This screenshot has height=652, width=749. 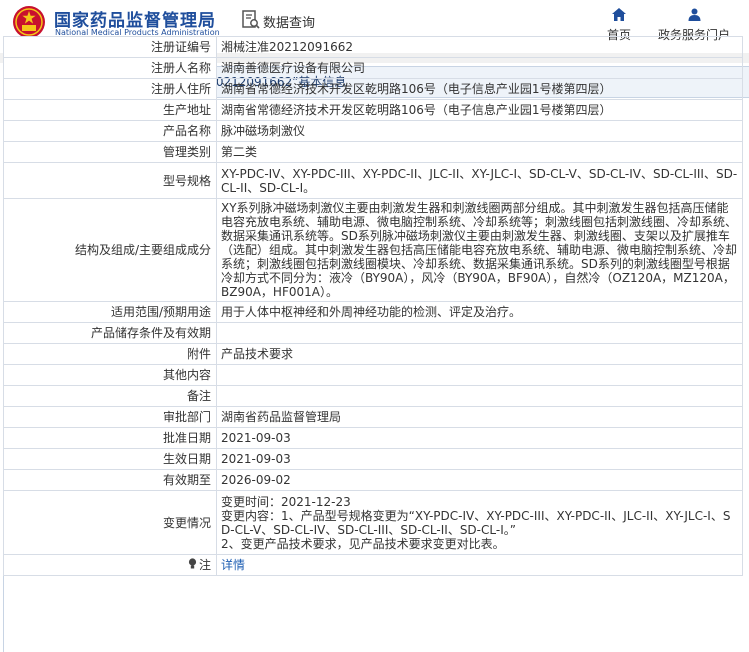 I want to click on row-value: 湘械注准20212091662, so click(x=479, y=47).